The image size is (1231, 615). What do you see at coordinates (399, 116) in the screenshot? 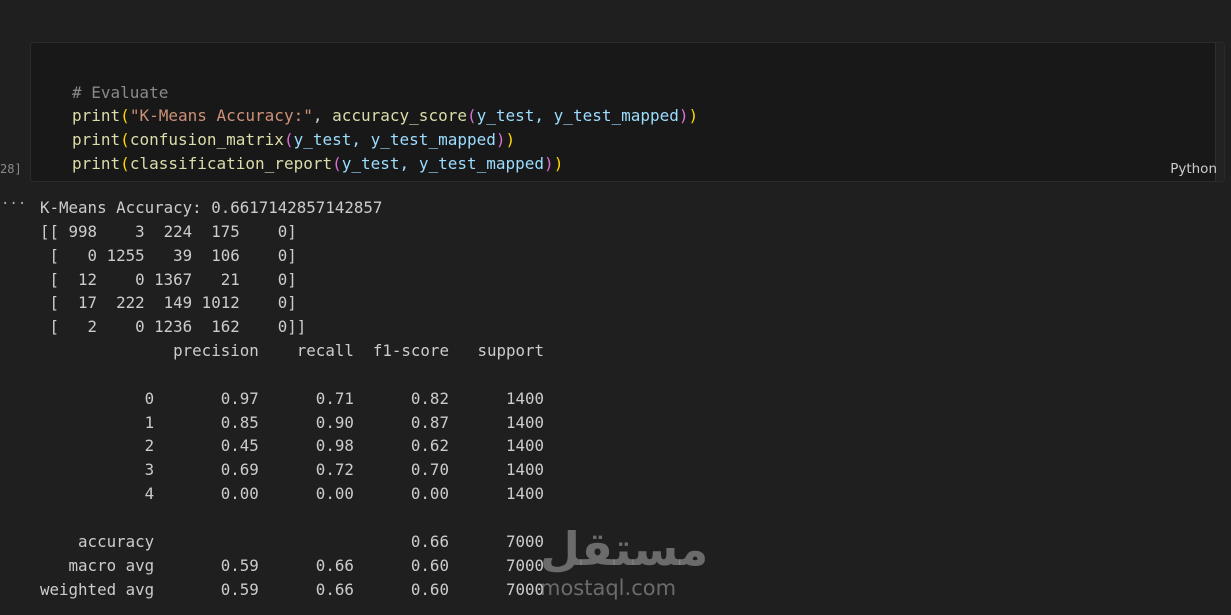
I see `code-token-fn: accuracy_score` at bounding box center [399, 116].